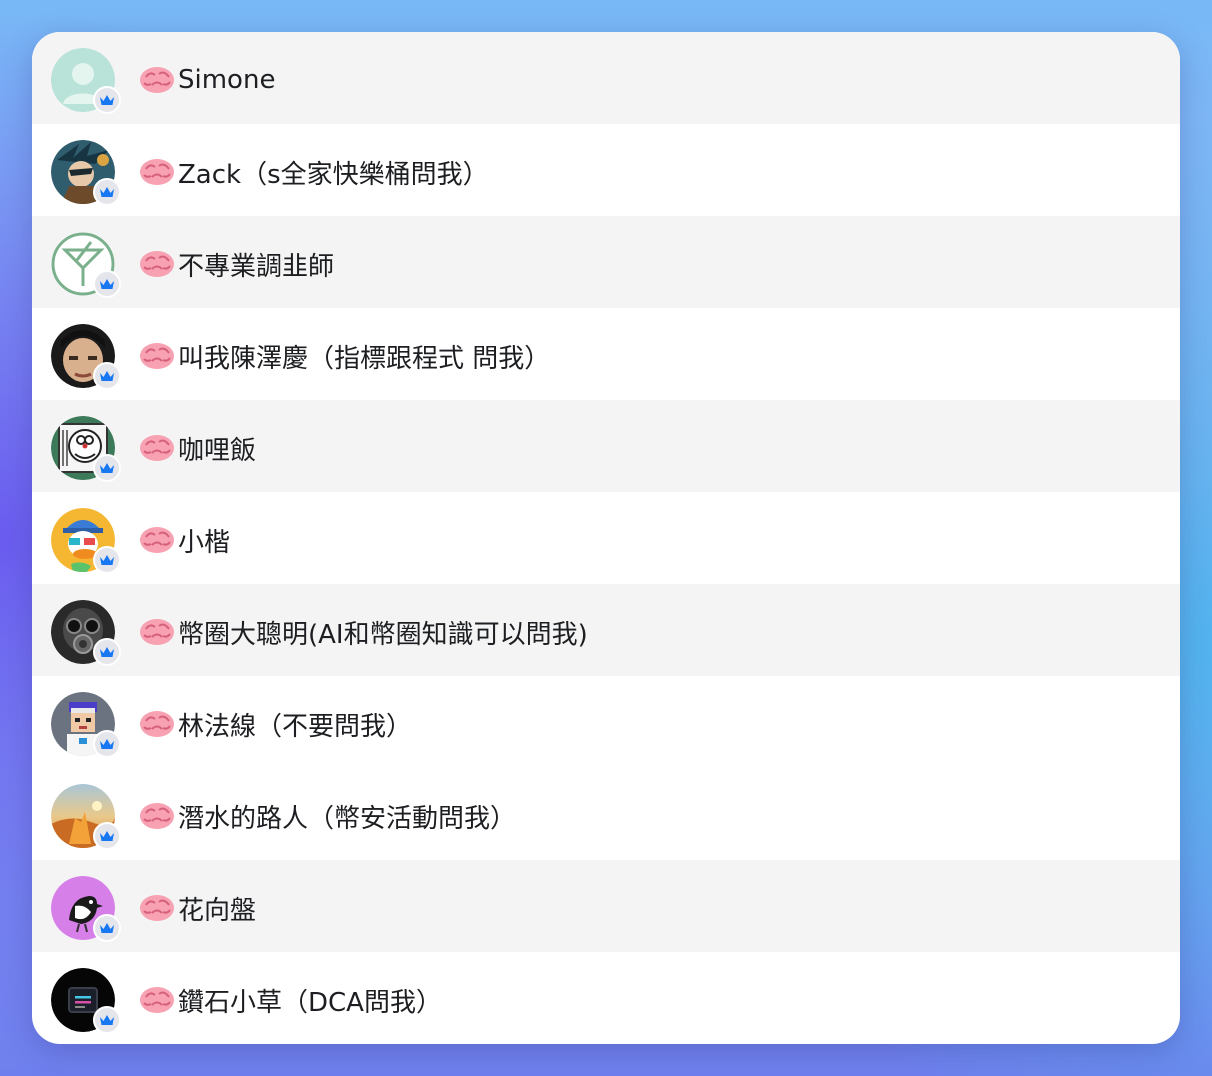  I want to click on member-name: 叫我陳澤慶（指標跟程式 問我）, so click(344, 356).